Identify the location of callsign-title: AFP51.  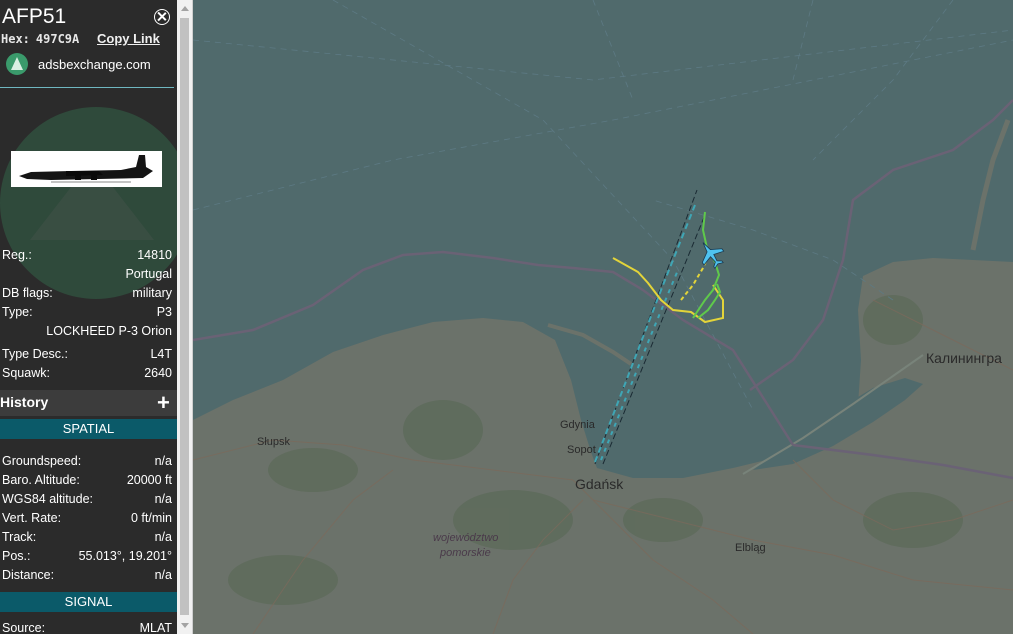
(34, 16).